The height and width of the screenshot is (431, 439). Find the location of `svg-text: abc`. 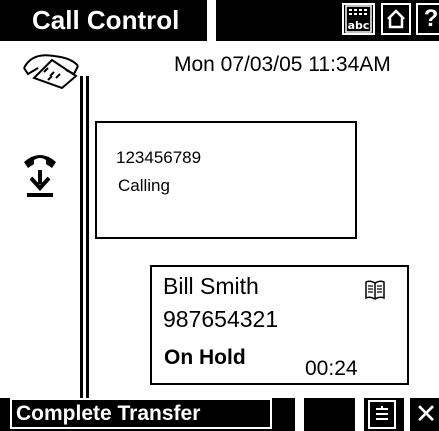

svg-text: abc is located at coordinates (359, 25).